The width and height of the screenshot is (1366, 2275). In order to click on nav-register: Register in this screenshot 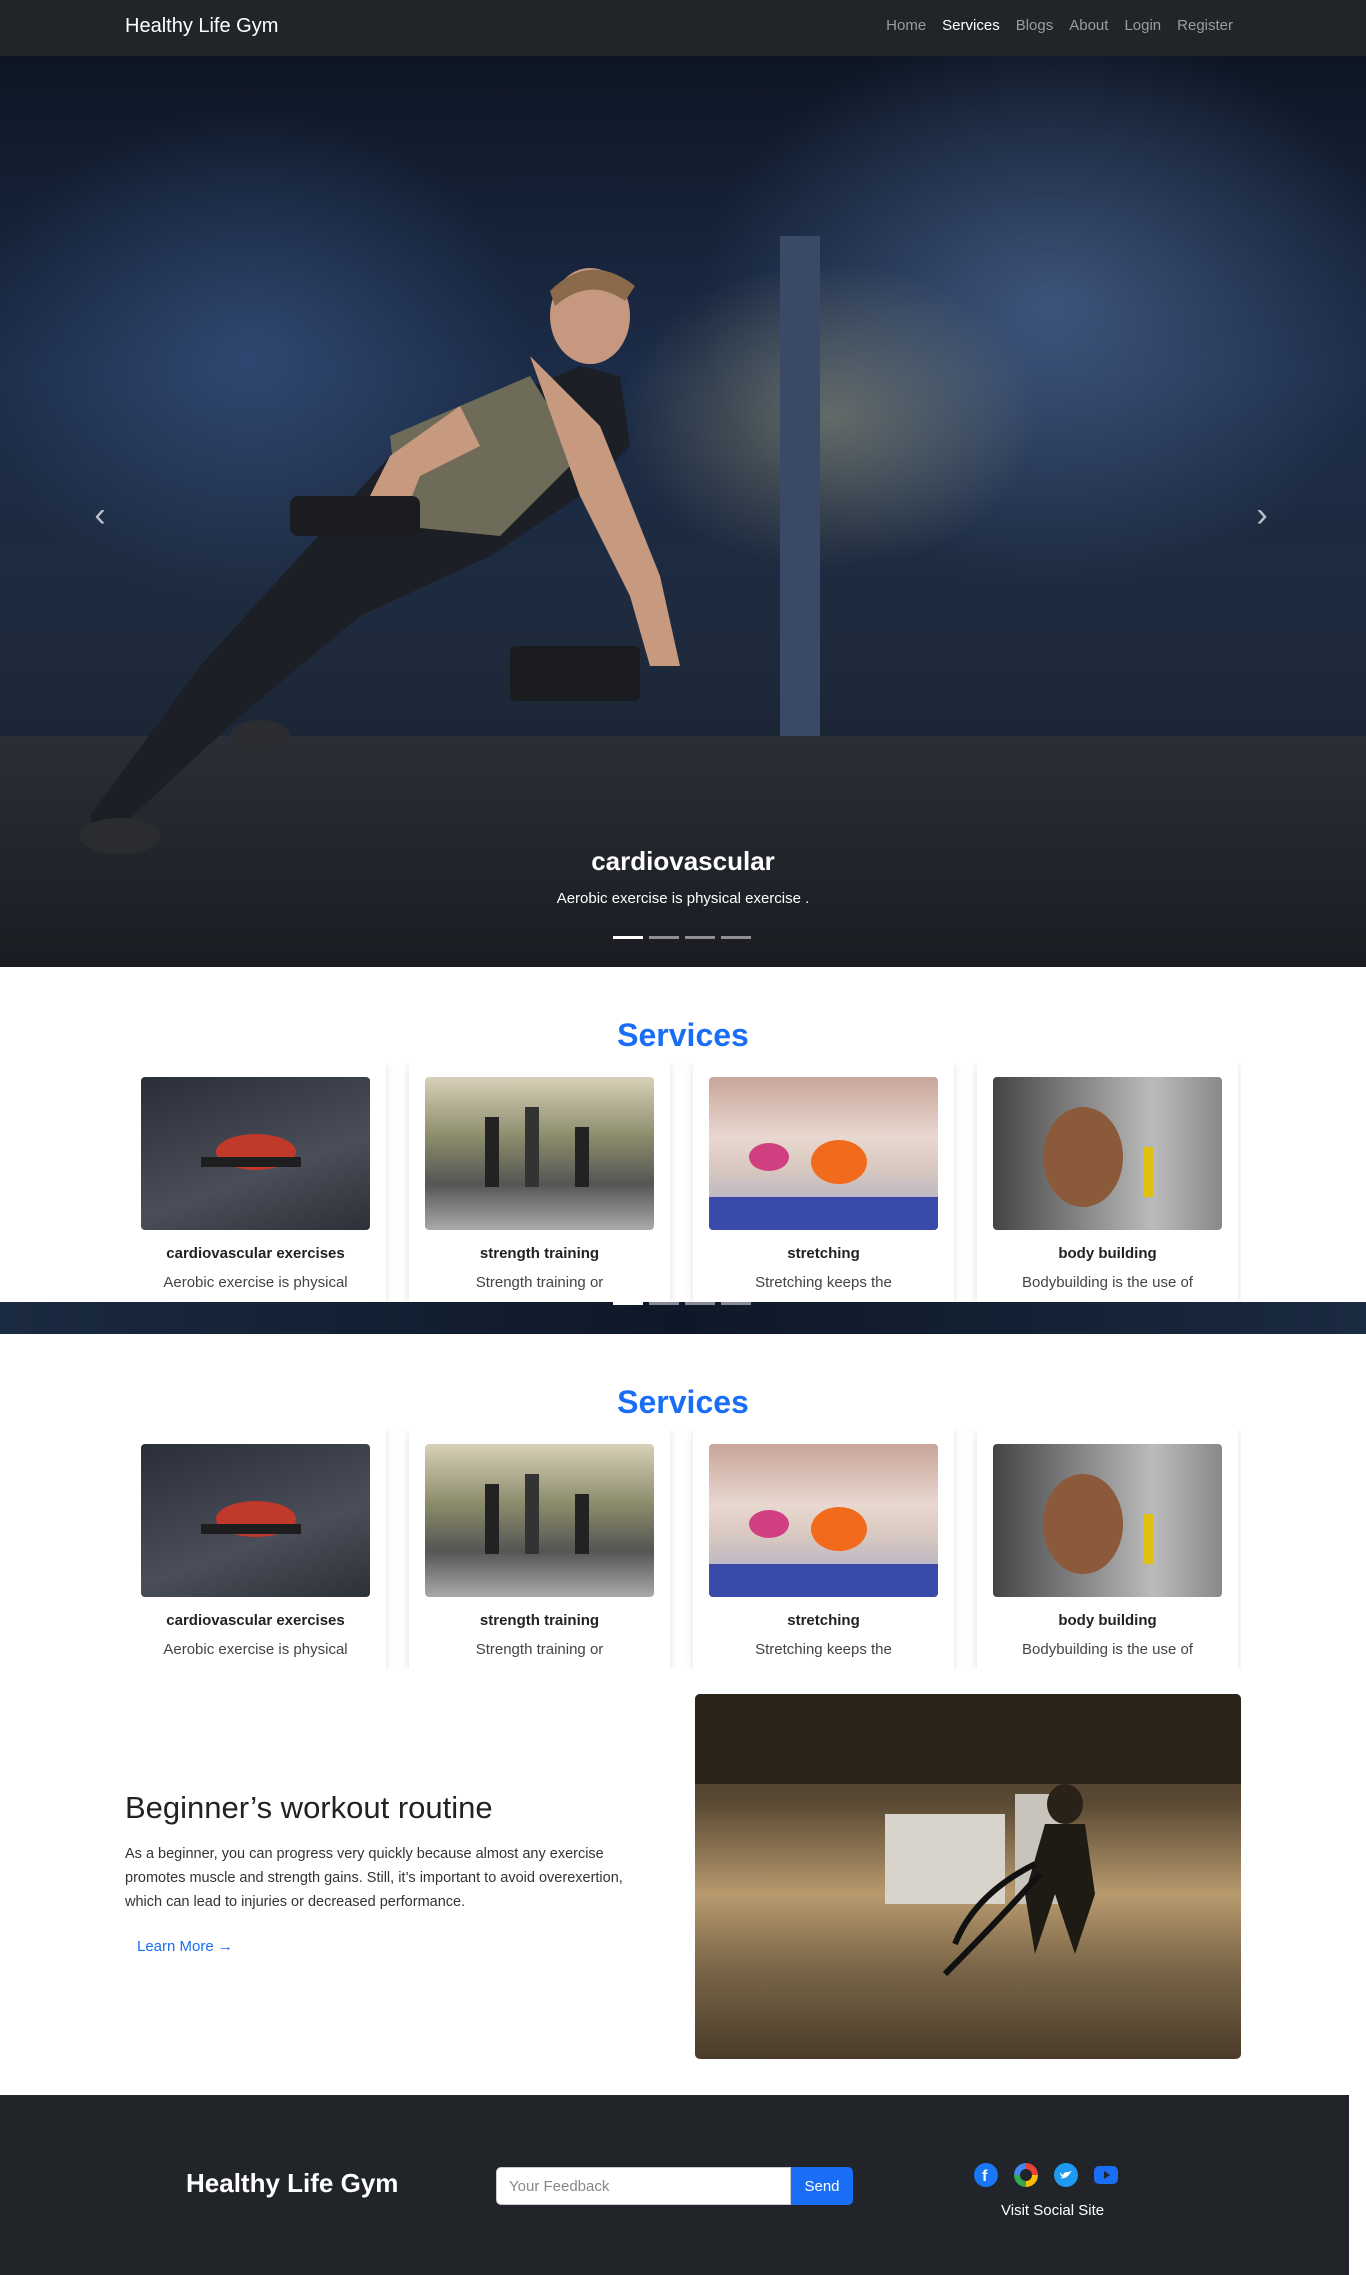, I will do `click(1205, 25)`.